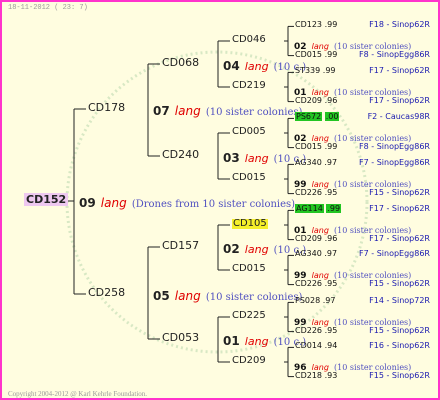  What do you see at coordinates (181, 62) in the screenshot?
I see `level2-node: CD068` at bounding box center [181, 62].